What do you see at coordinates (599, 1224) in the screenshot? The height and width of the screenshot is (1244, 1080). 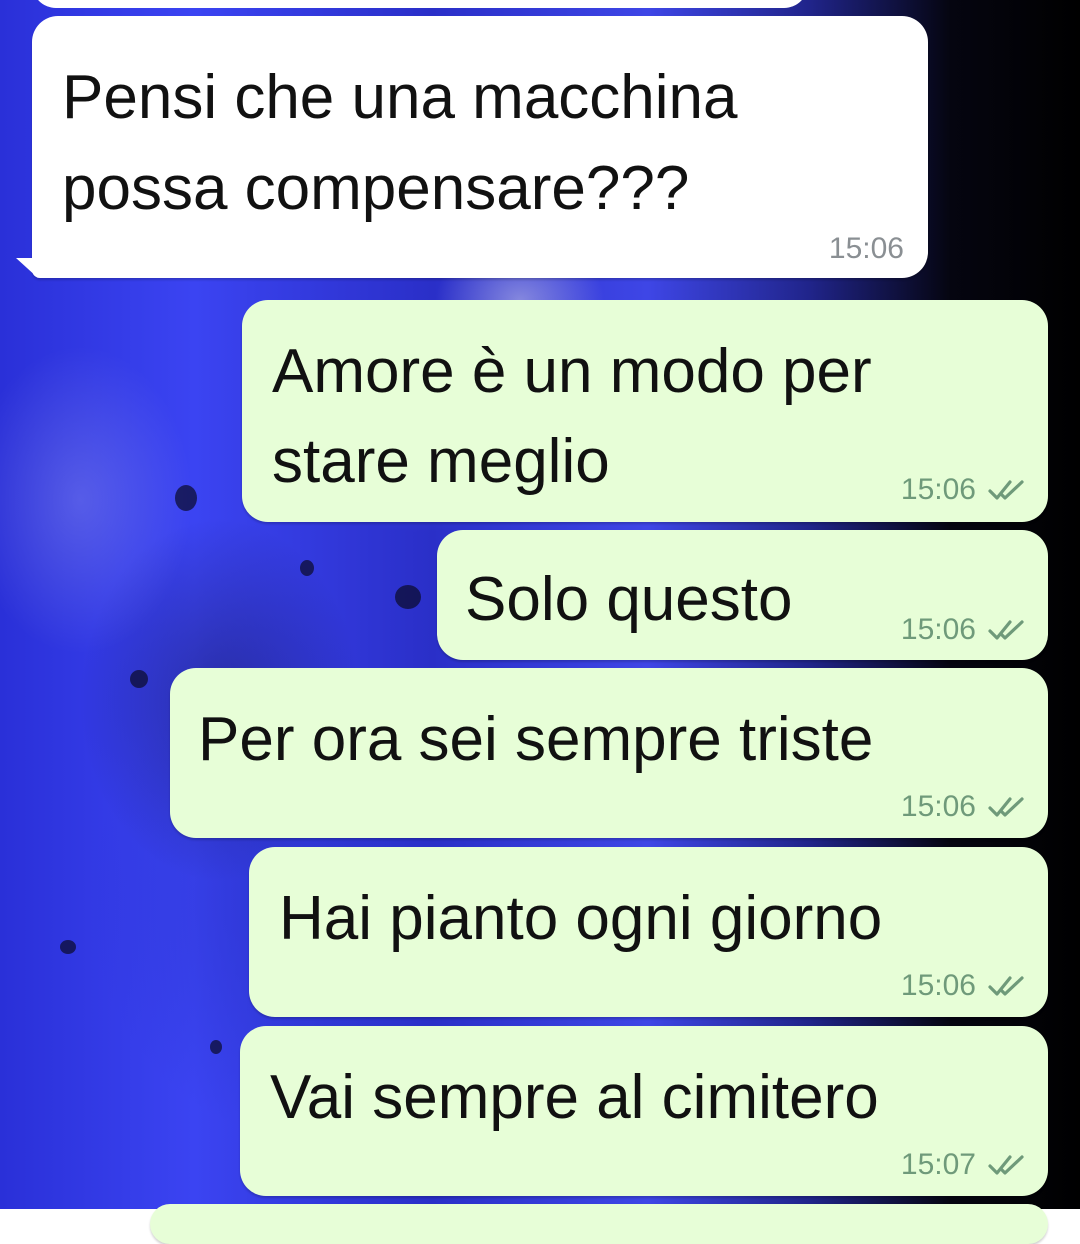 I see `next-message-bubble` at bounding box center [599, 1224].